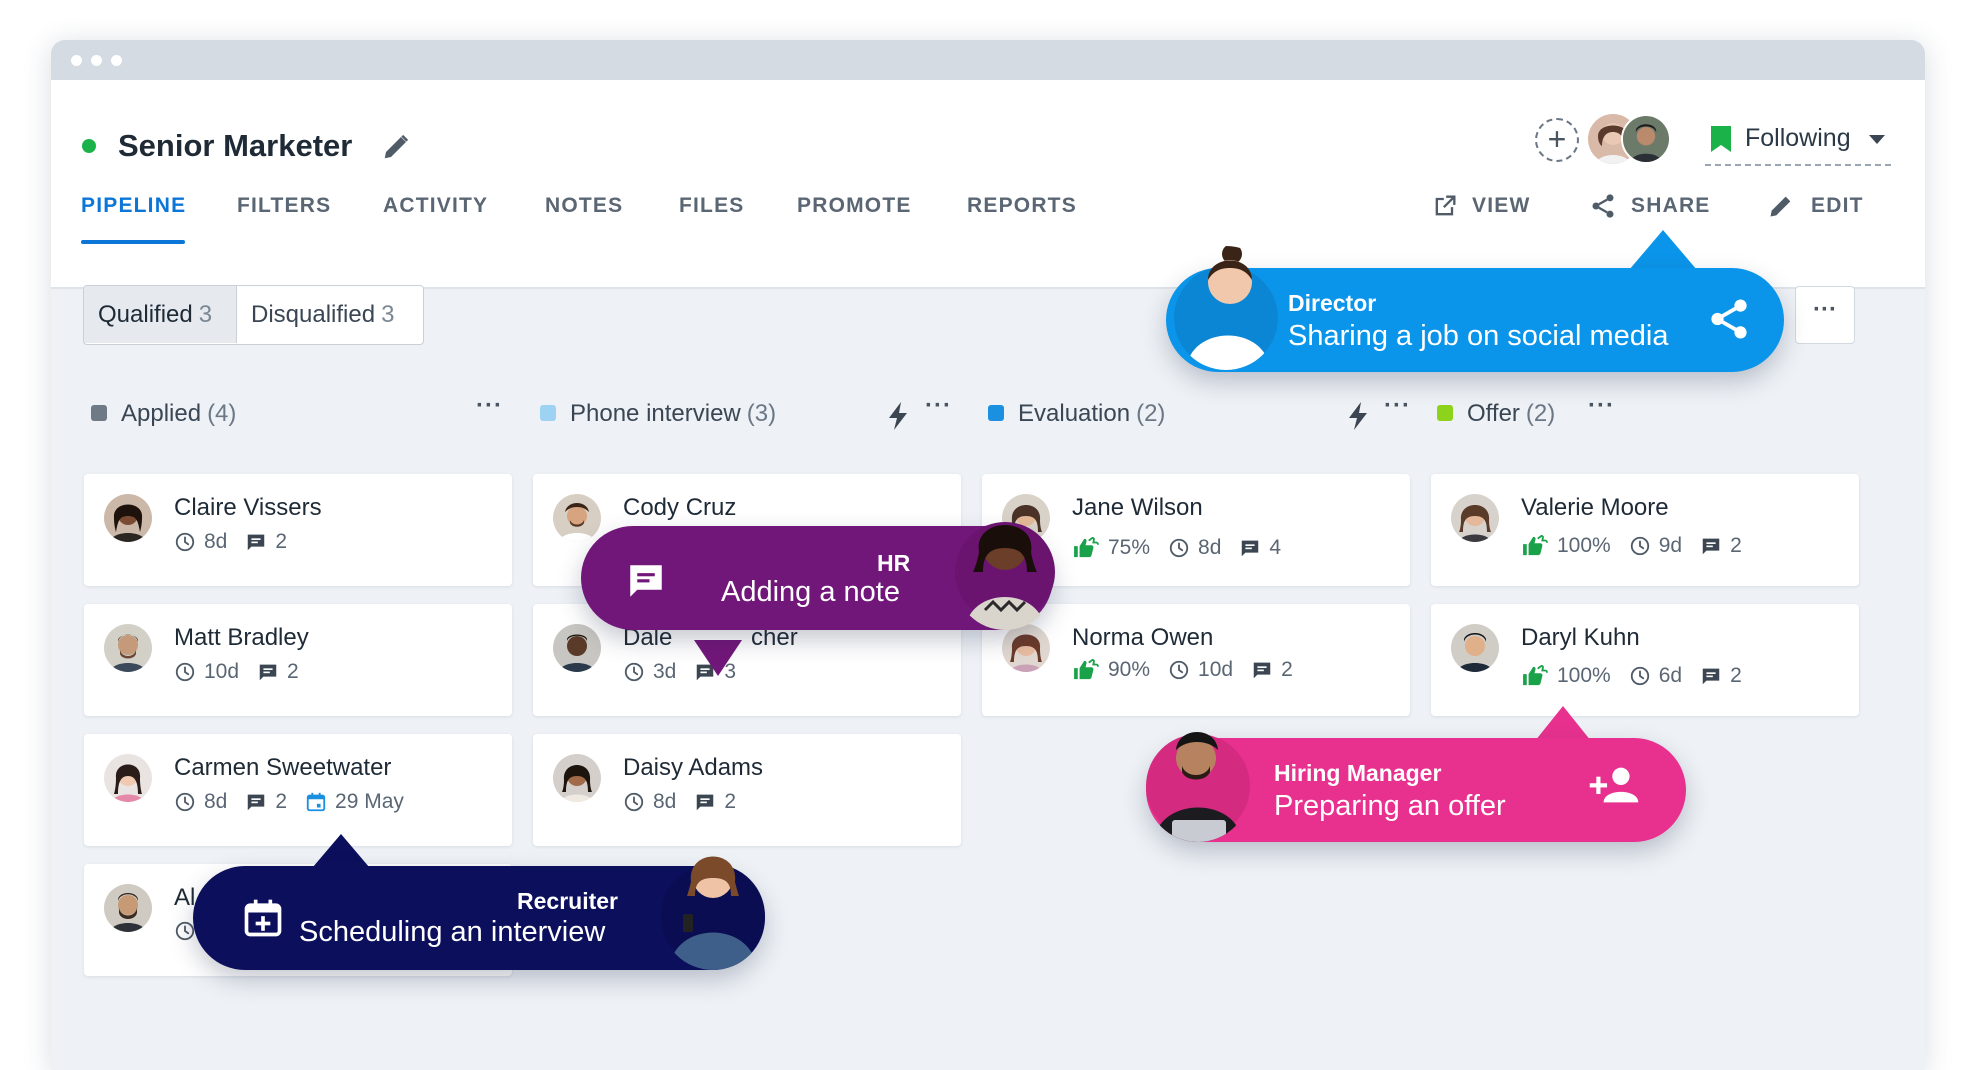 The width and height of the screenshot is (1980, 1070). I want to click on add-user-icon, so click(1614, 787).